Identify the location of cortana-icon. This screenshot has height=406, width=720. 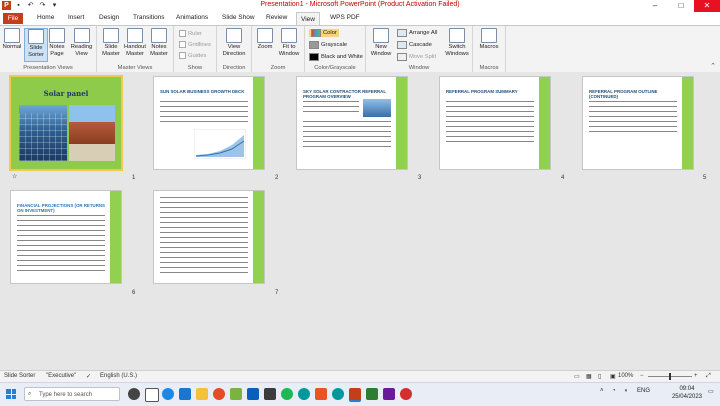
(134, 394).